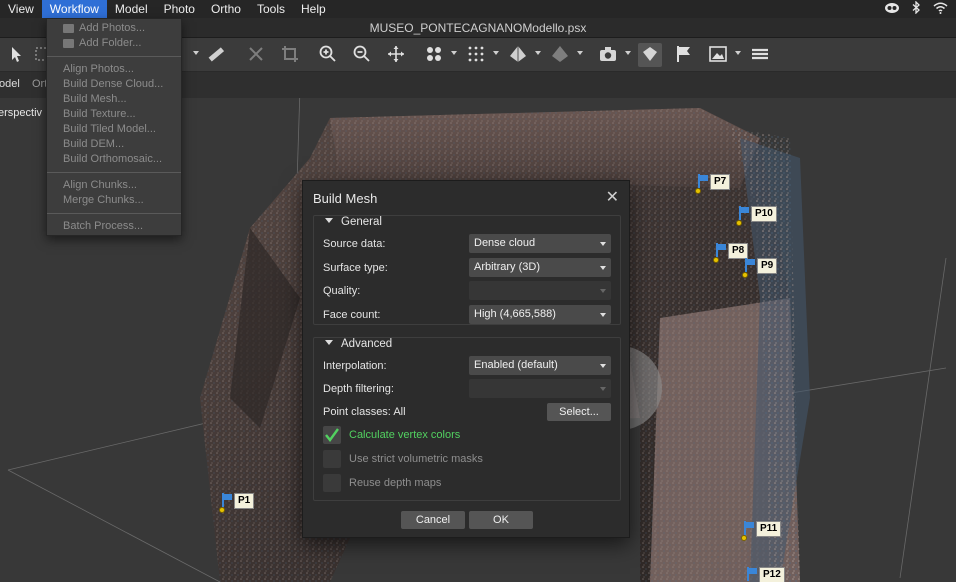 The height and width of the screenshot is (582, 956). What do you see at coordinates (540, 243) in the screenshot?
I see `source-data-select: Dense cloud` at bounding box center [540, 243].